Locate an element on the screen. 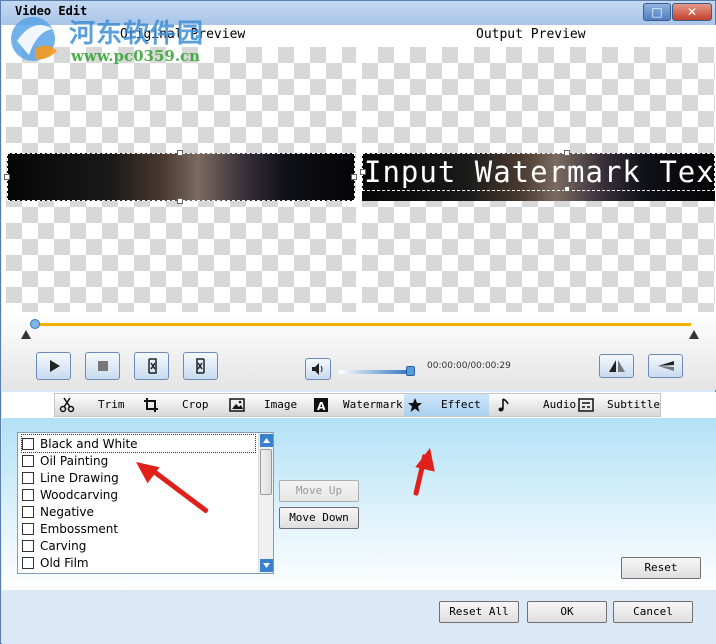 This screenshot has height=644, width=716. trim-start-marker is located at coordinates (26, 334).